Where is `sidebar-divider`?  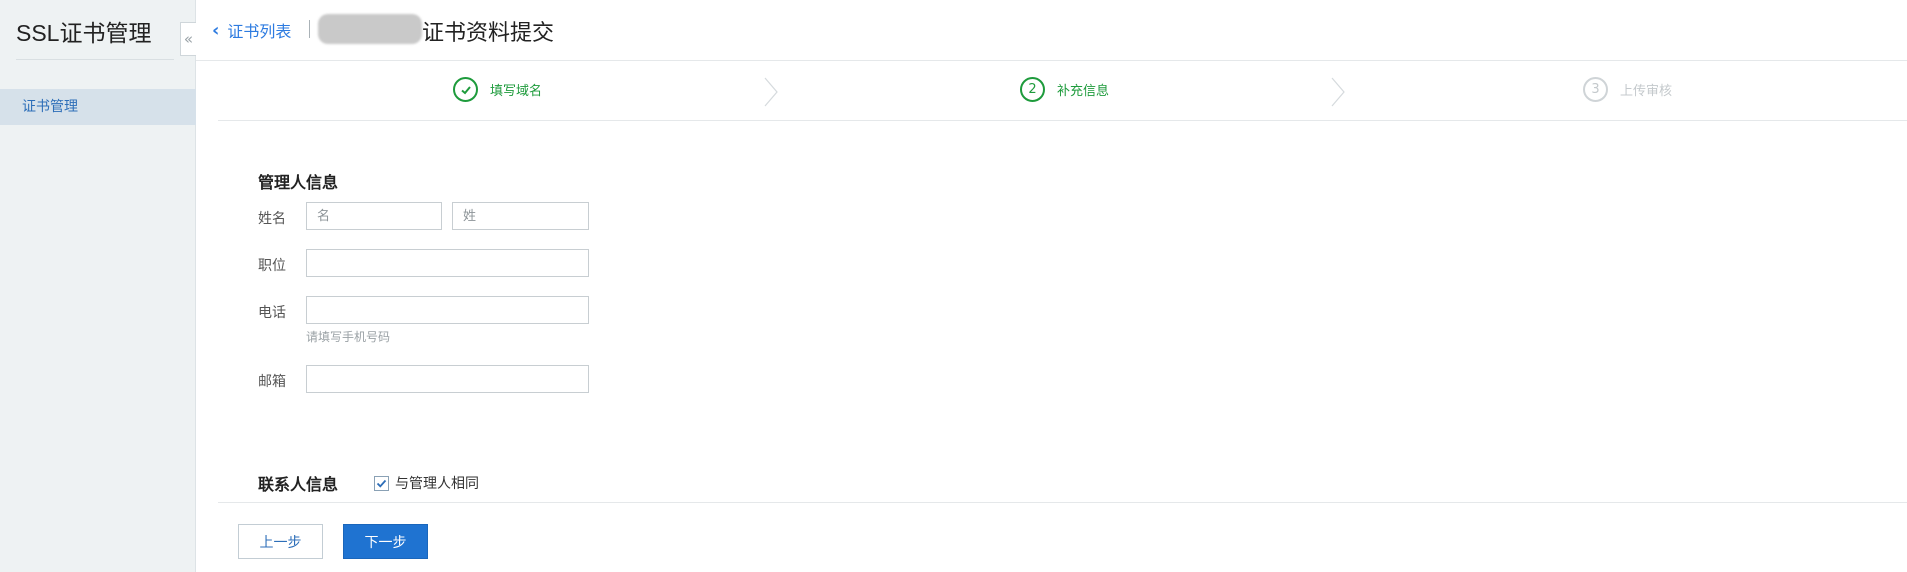 sidebar-divider is located at coordinates (95, 59).